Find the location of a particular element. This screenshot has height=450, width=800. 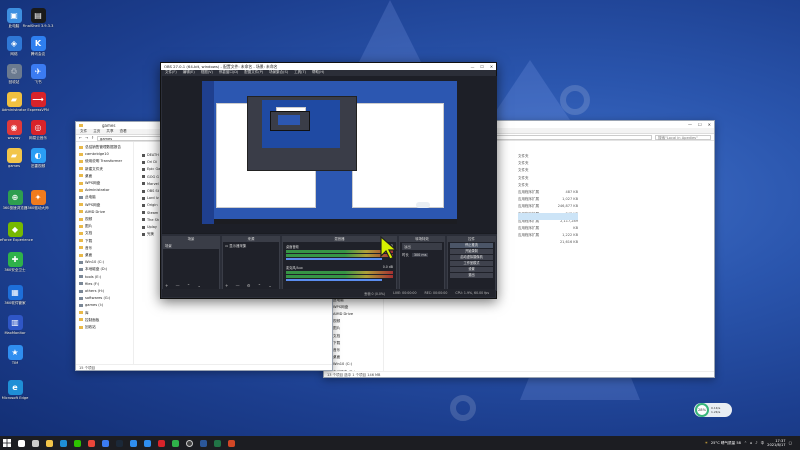

taskbar-obs-icon is located at coordinates (189, 443).